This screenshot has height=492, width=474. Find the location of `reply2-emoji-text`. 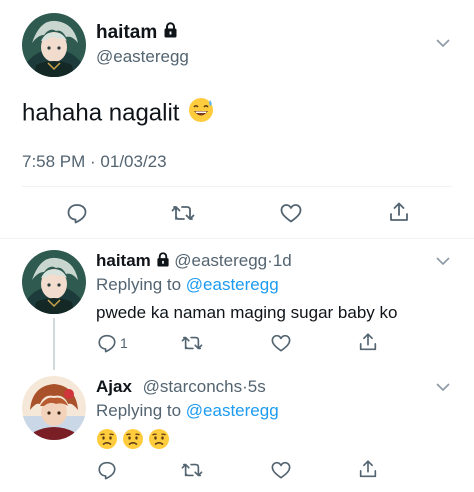

reply2-emoji-text is located at coordinates (133, 441).